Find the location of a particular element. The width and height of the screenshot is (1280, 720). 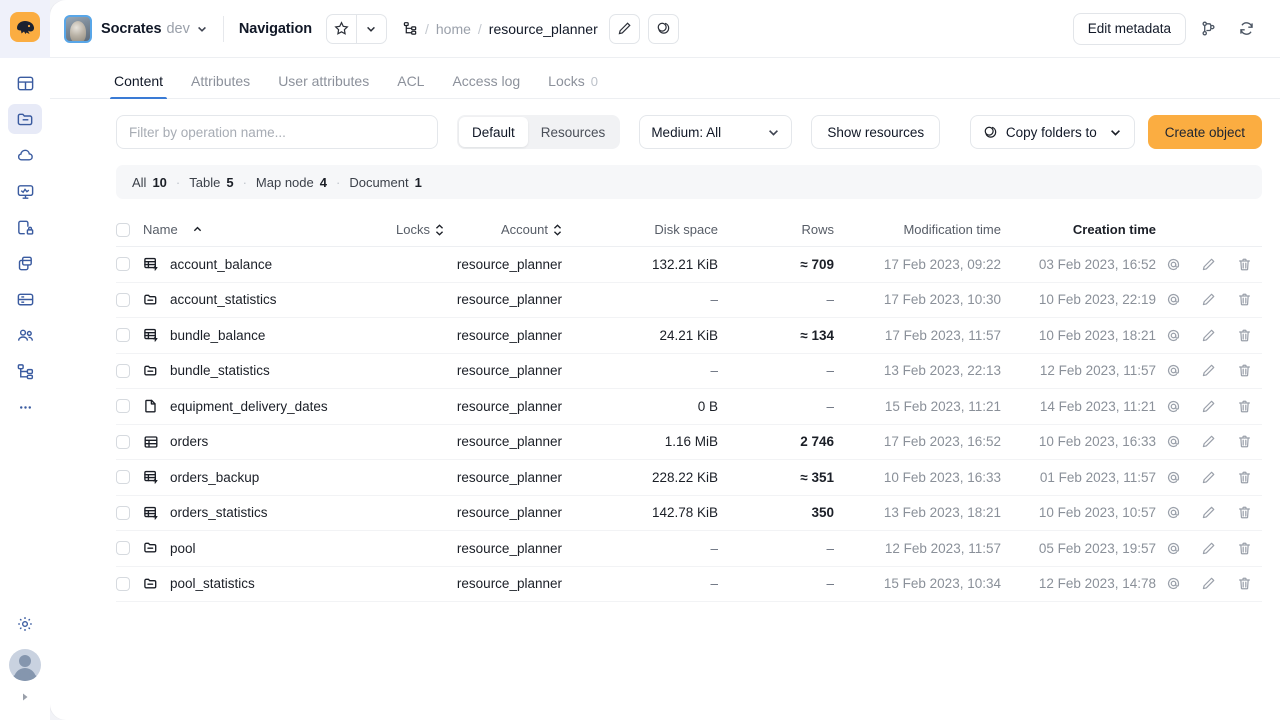

breadcrumb-item-home: home is located at coordinates (453, 29).